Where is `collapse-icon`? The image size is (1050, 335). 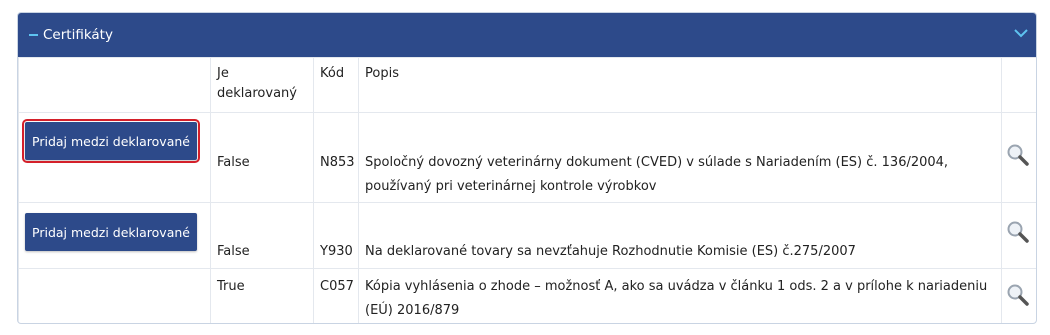
collapse-icon is located at coordinates (33, 35).